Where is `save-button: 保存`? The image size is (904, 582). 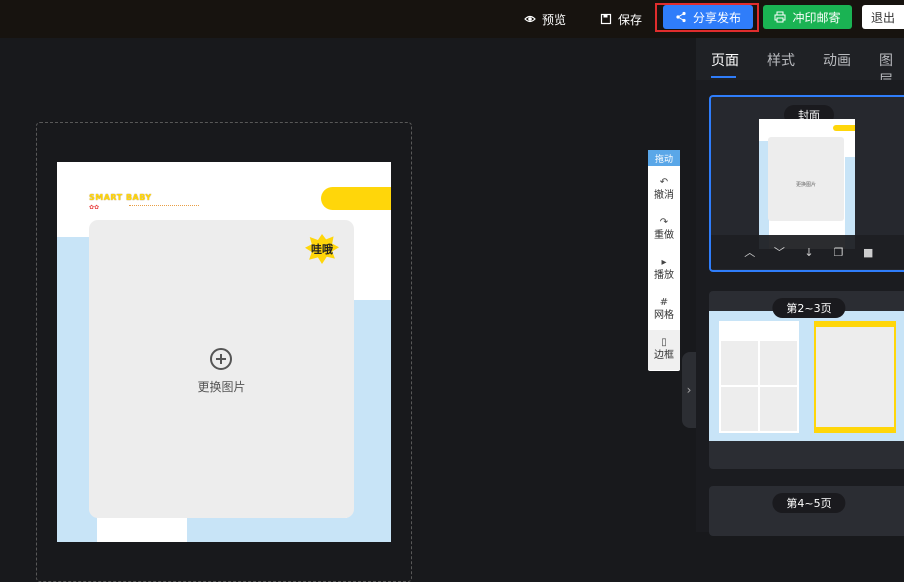
save-button: 保存 is located at coordinates (621, 19).